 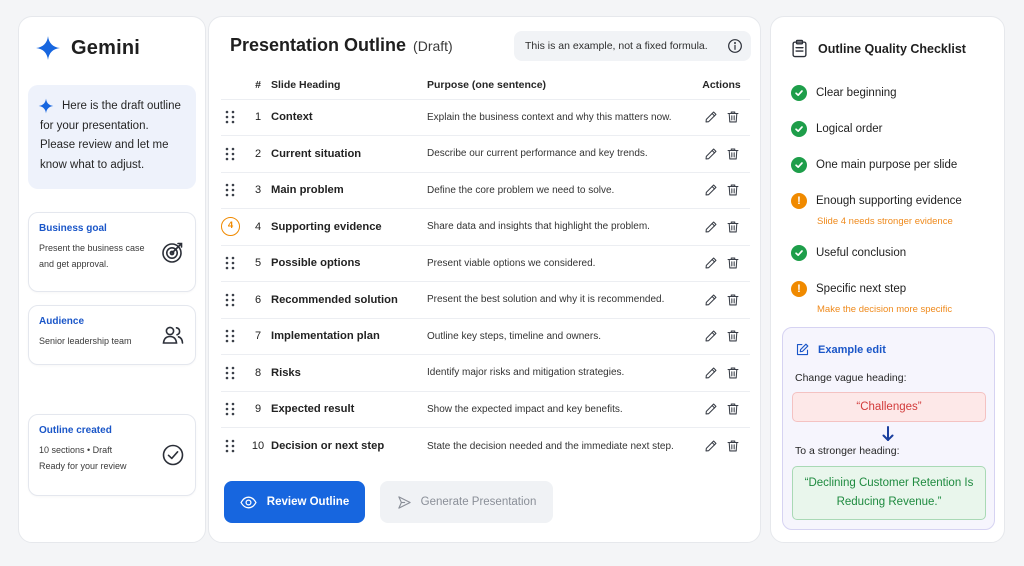 What do you see at coordinates (349, 372) in the screenshot?
I see `row-heading: Risks` at bounding box center [349, 372].